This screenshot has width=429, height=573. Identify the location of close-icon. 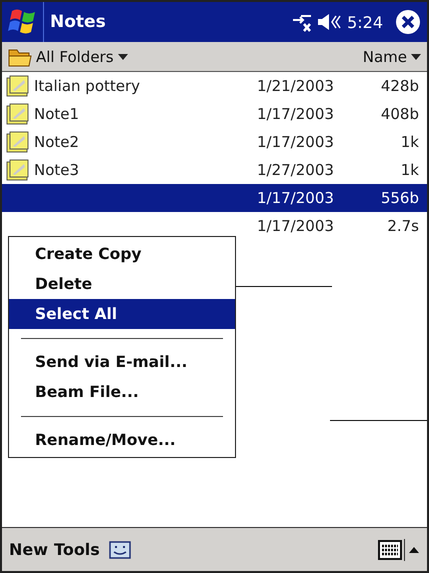
(408, 22).